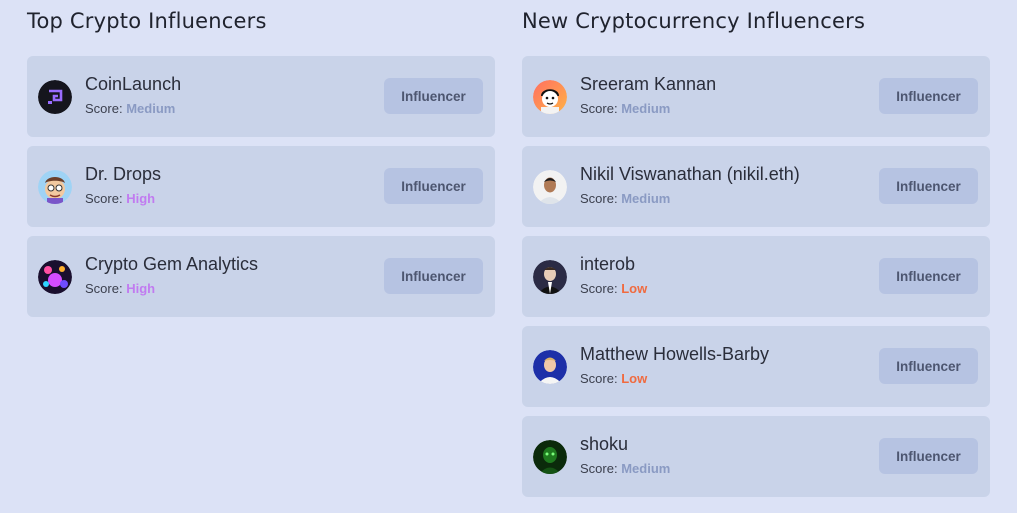 The height and width of the screenshot is (513, 1017). I want to click on green-portrait-icon, so click(550, 457).